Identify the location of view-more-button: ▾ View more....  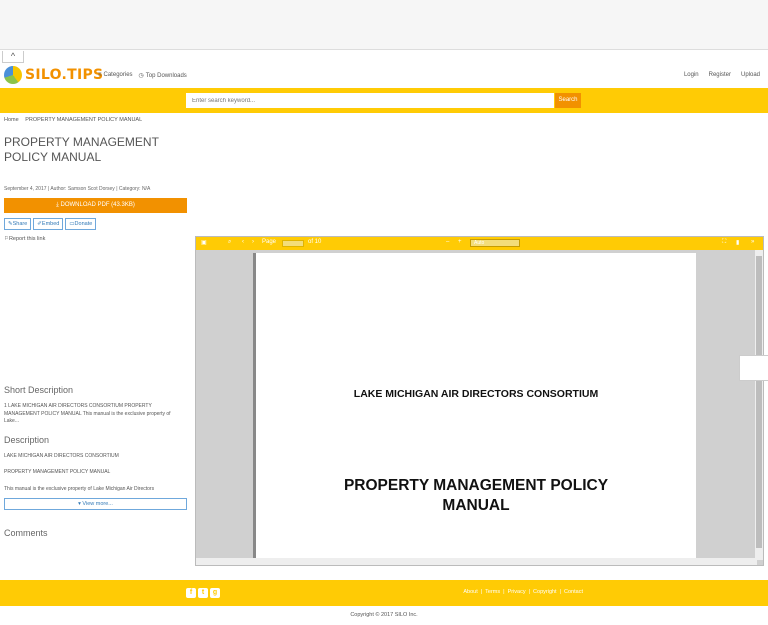
(95, 504).